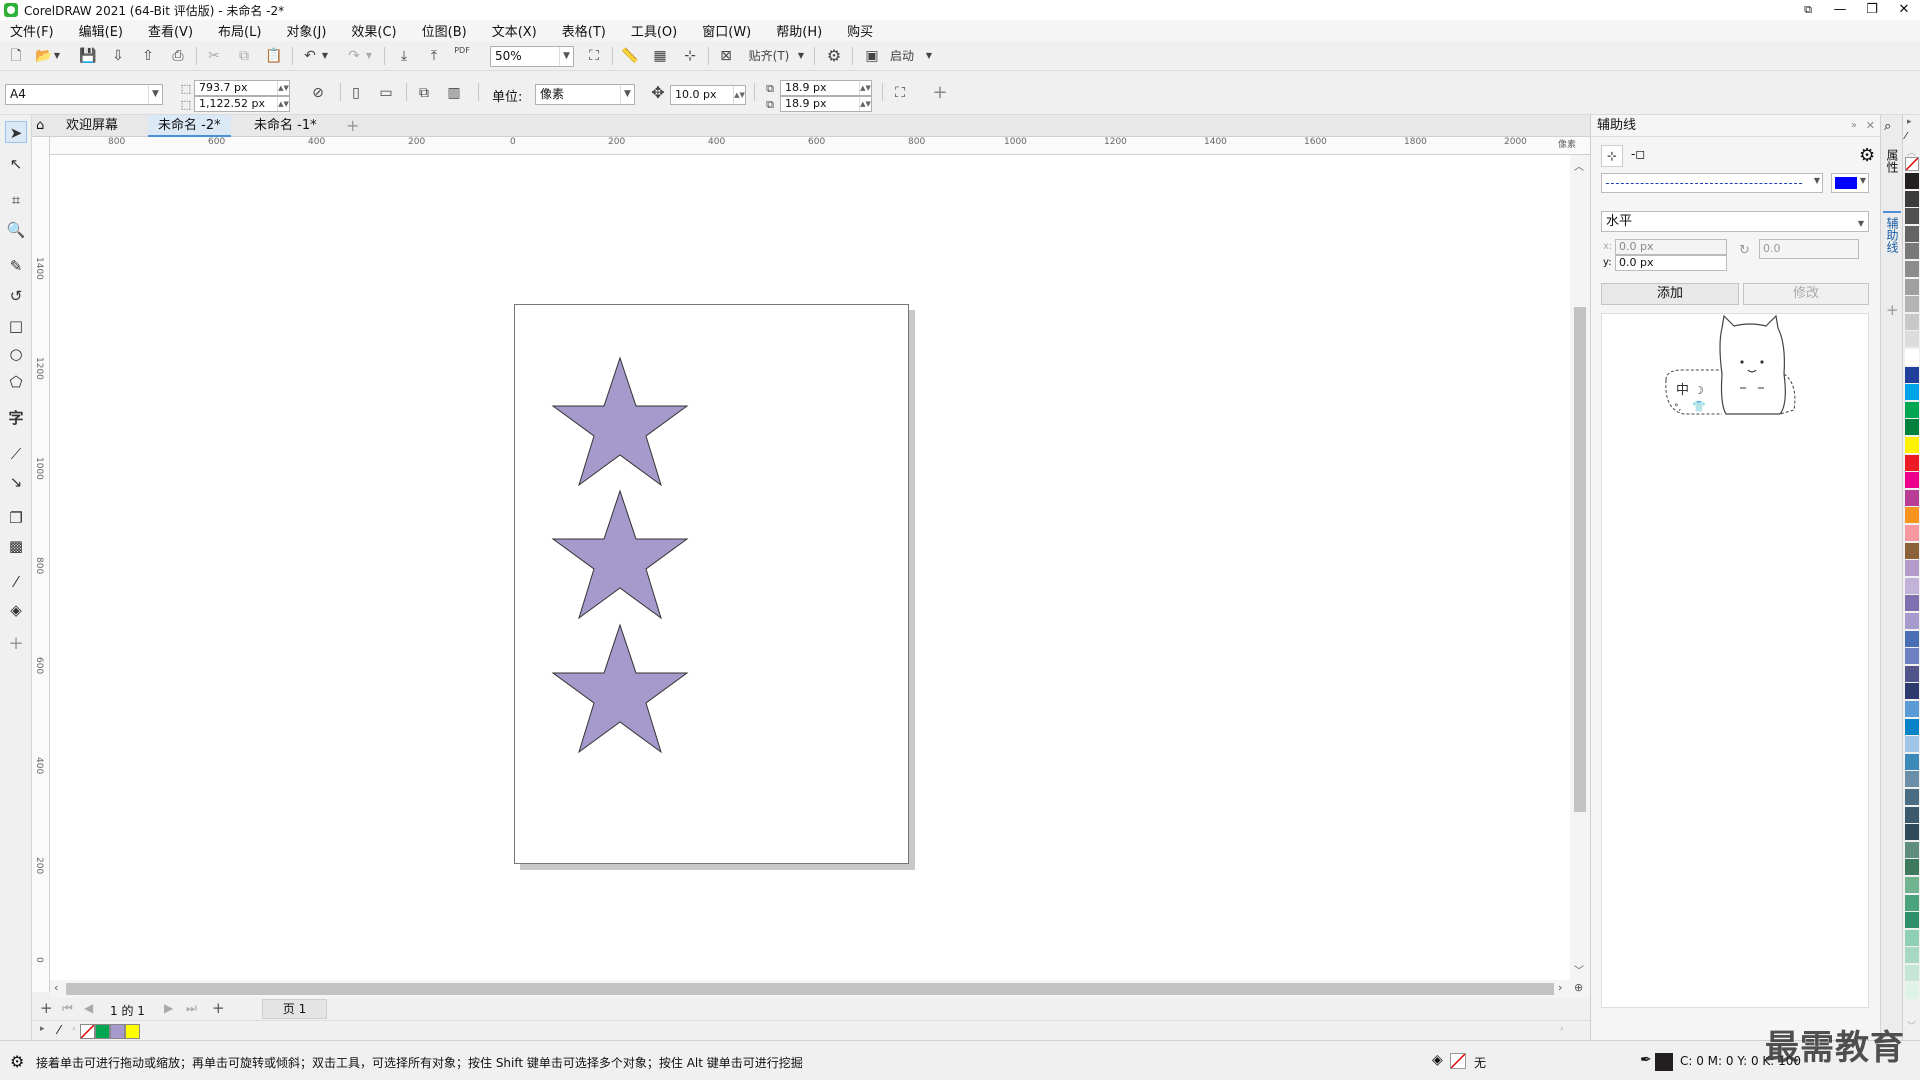 Image resolution: width=1920 pixels, height=1080 pixels. I want to click on guide-y-input: 0.0 px, so click(1671, 263).